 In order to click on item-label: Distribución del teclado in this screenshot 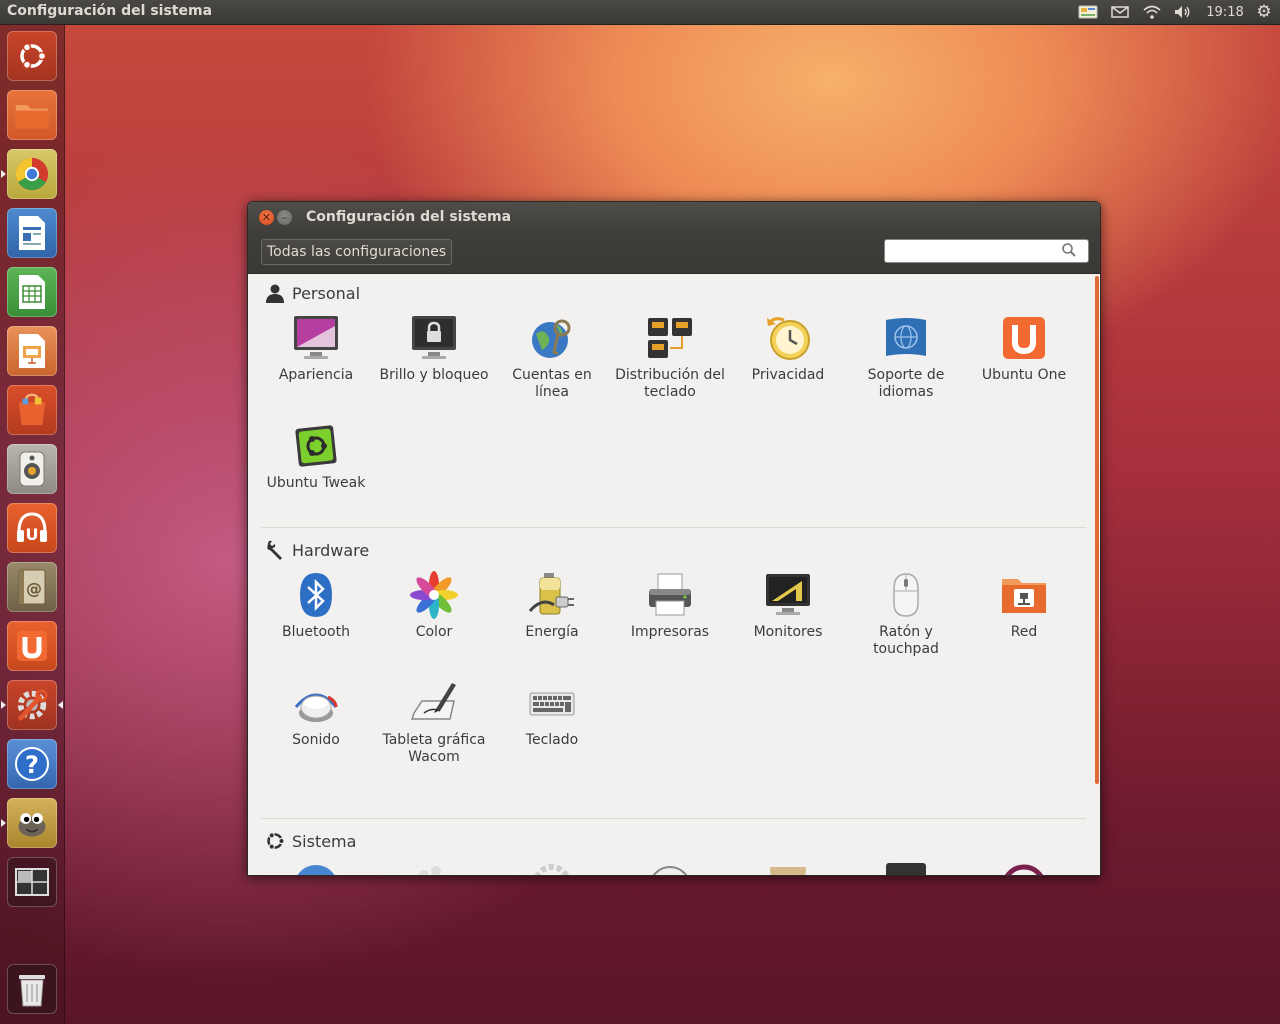, I will do `click(670, 383)`.